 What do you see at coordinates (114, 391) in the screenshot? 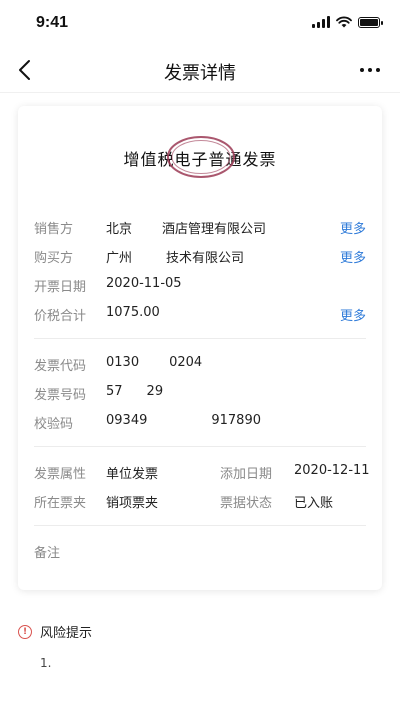
I see `invoice-number-part: 57` at bounding box center [114, 391].